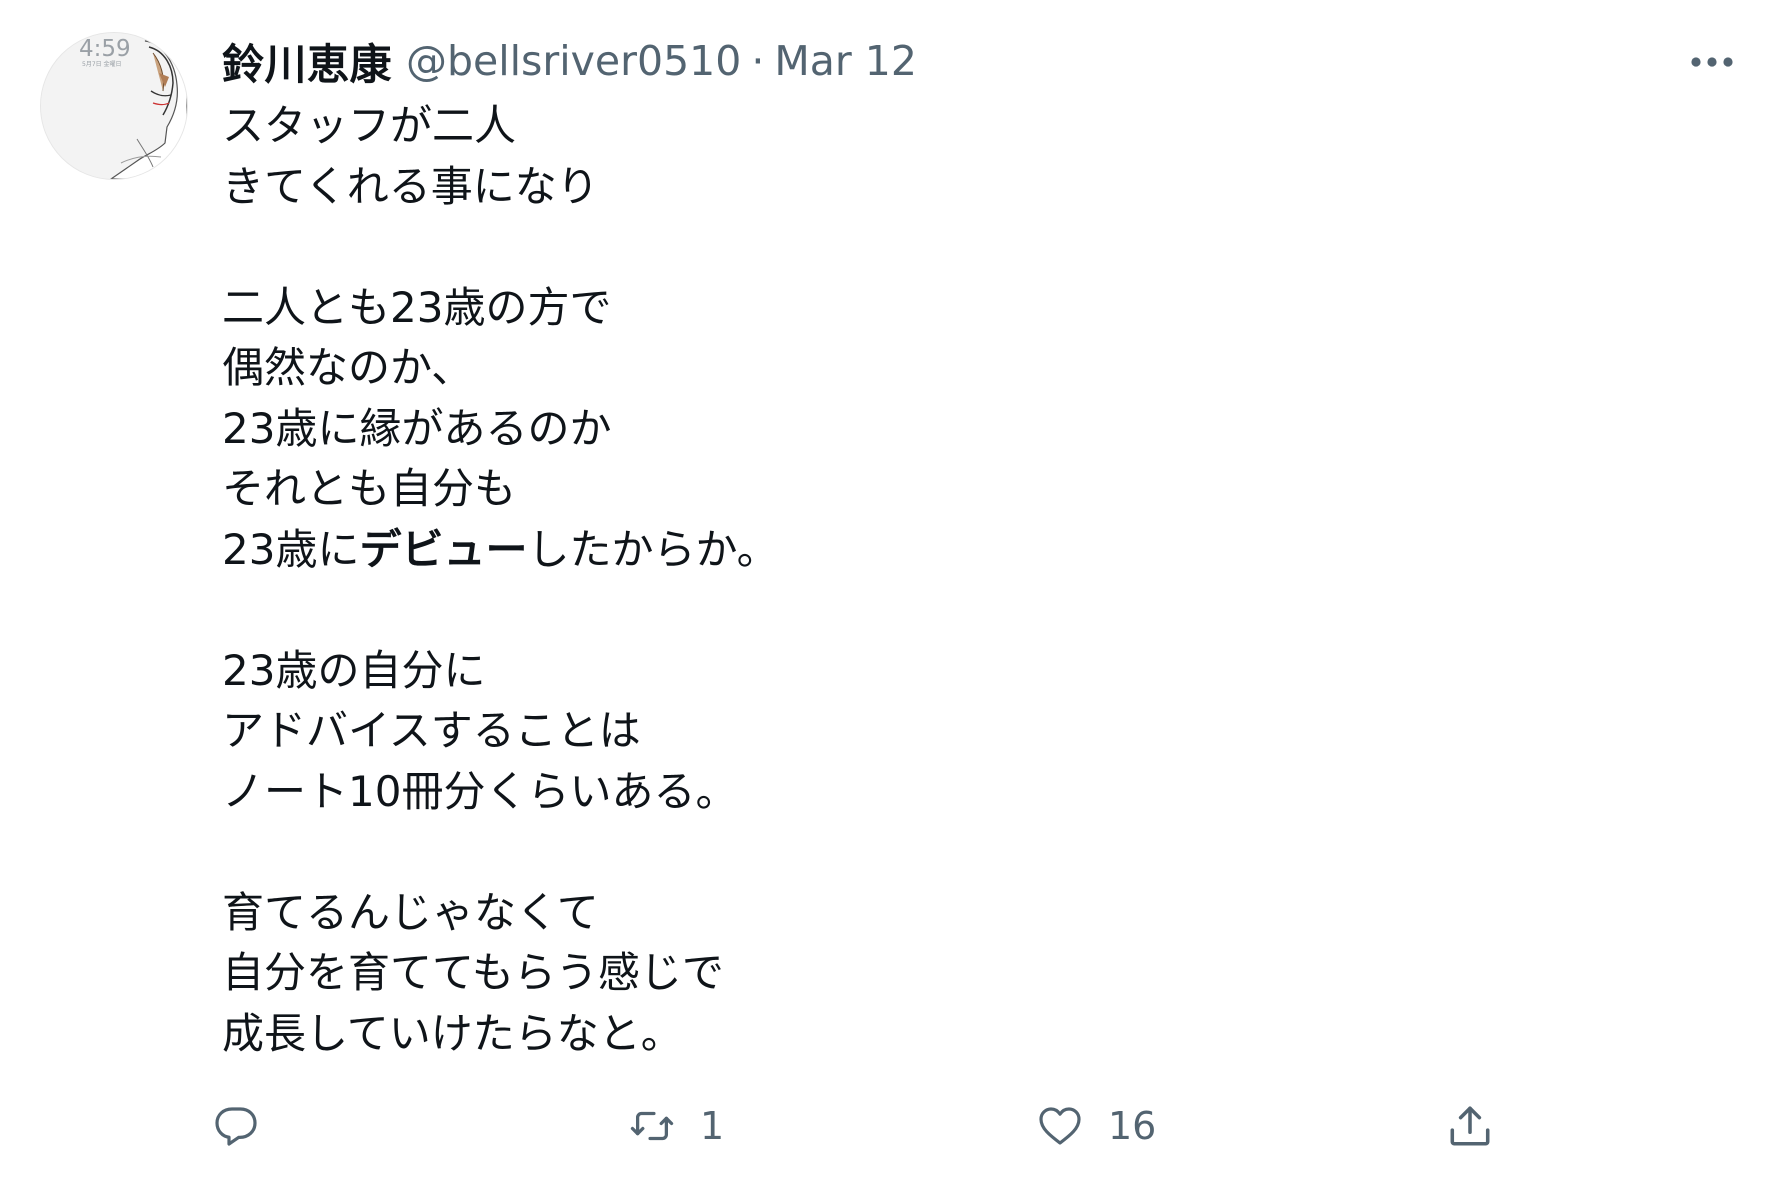 Image resolution: width=1772 pixels, height=1188 pixels. Describe the element at coordinates (653, 549) in the screenshot. I see `tweet-text-segment: したからか。` at that location.